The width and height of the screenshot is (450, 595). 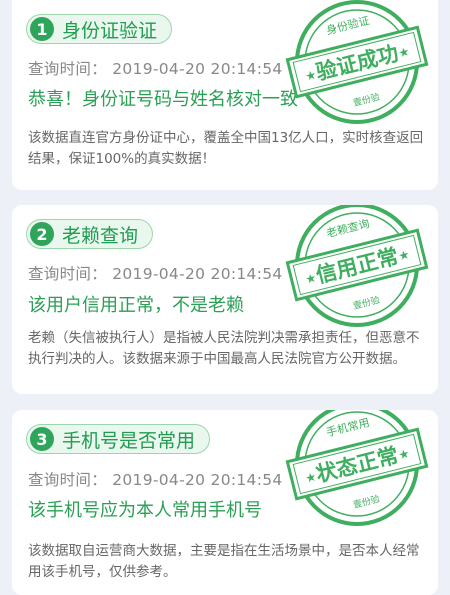 What do you see at coordinates (357, 62) in the screenshot?
I see `verified-stamp-icon: 身份验证 ★ ★ 验证成功 壹份验` at bounding box center [357, 62].